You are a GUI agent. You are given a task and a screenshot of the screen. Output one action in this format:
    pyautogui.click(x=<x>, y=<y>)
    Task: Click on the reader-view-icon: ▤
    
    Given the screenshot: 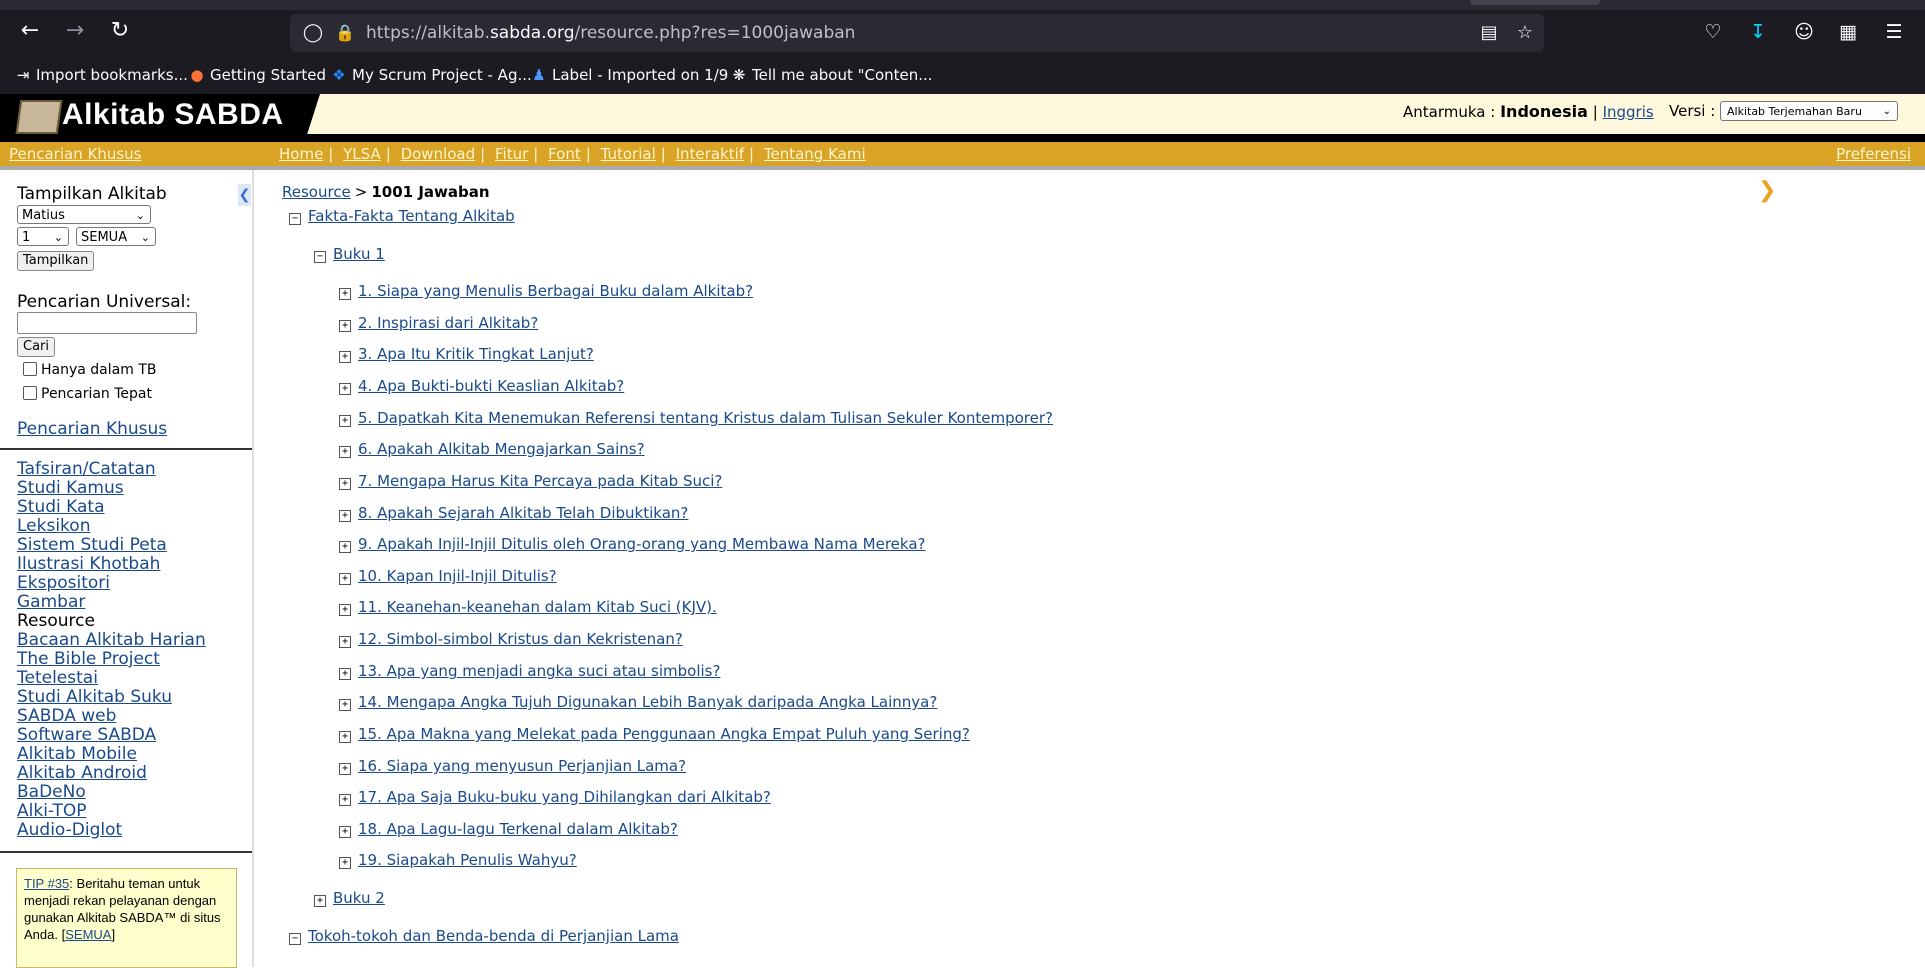 What is the action you would take?
    pyautogui.click(x=1489, y=33)
    